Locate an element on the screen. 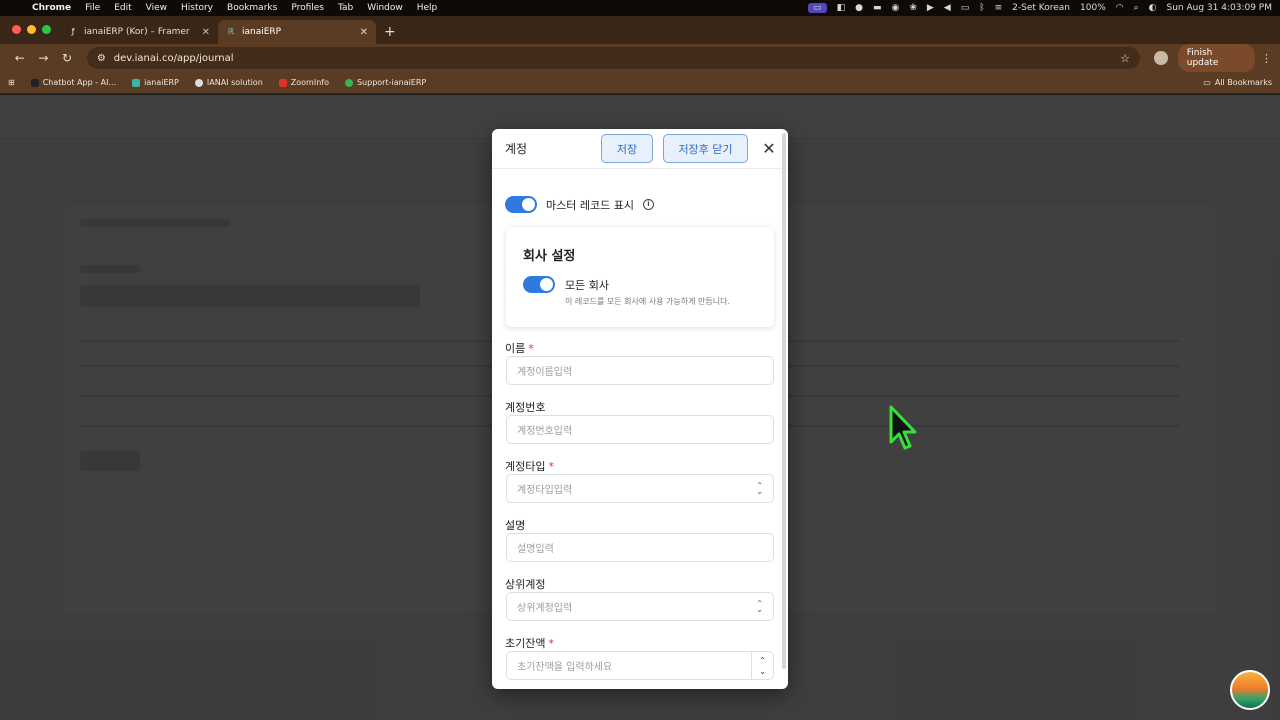 This screenshot has height=720, width=1280. more-menu-icon: ⋮ is located at coordinates (1266, 58).